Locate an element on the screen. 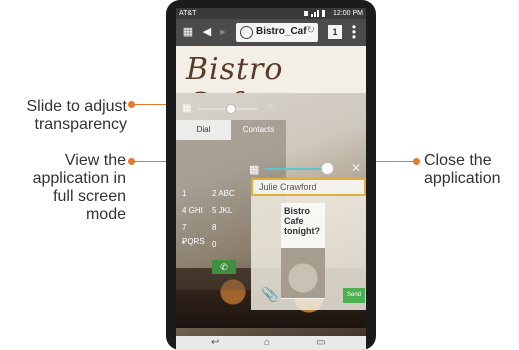 The height and width of the screenshot is (350, 519). call-button: ✆ is located at coordinates (224, 267).